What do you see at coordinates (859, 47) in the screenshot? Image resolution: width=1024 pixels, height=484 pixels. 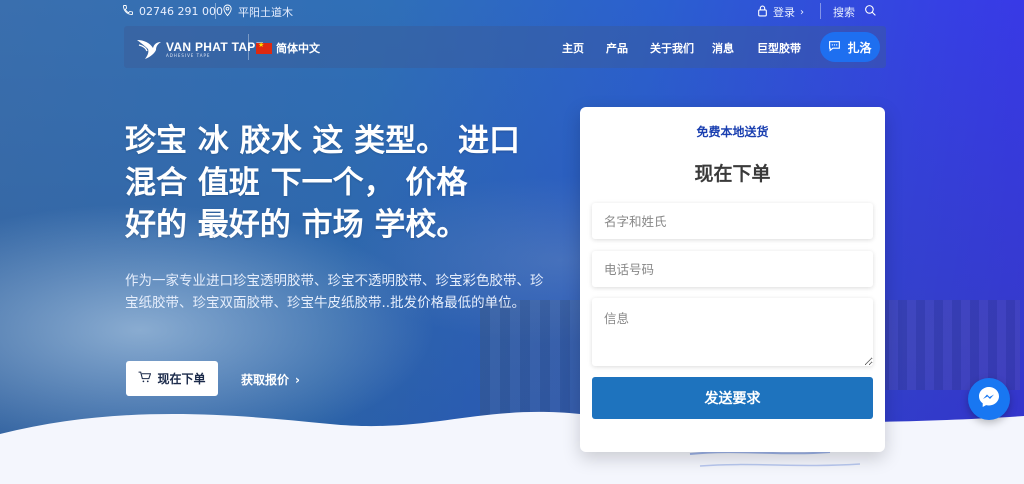 I see `chat-cta-label: 扎洛` at bounding box center [859, 47].